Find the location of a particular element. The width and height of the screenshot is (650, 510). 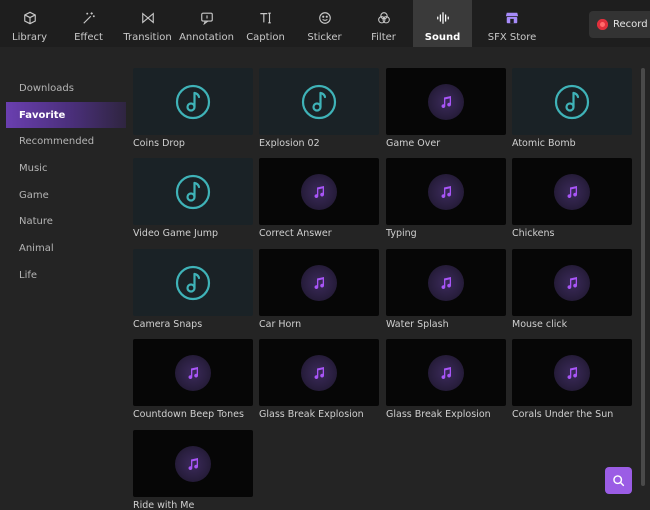

sidebar-item-favorite: Favorite is located at coordinates (66, 115).